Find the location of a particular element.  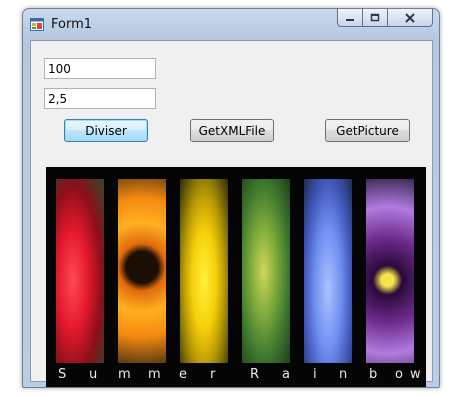

yellow-flower-with-bee-photo-strip is located at coordinates (204, 271).